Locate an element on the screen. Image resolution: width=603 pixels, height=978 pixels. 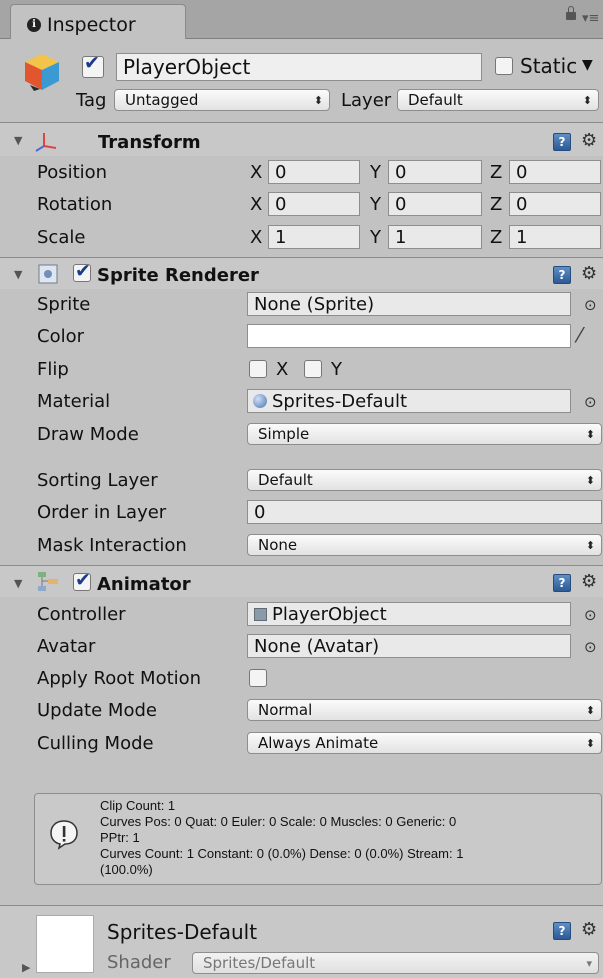
controller-field: PlayerObject is located at coordinates (409, 614).